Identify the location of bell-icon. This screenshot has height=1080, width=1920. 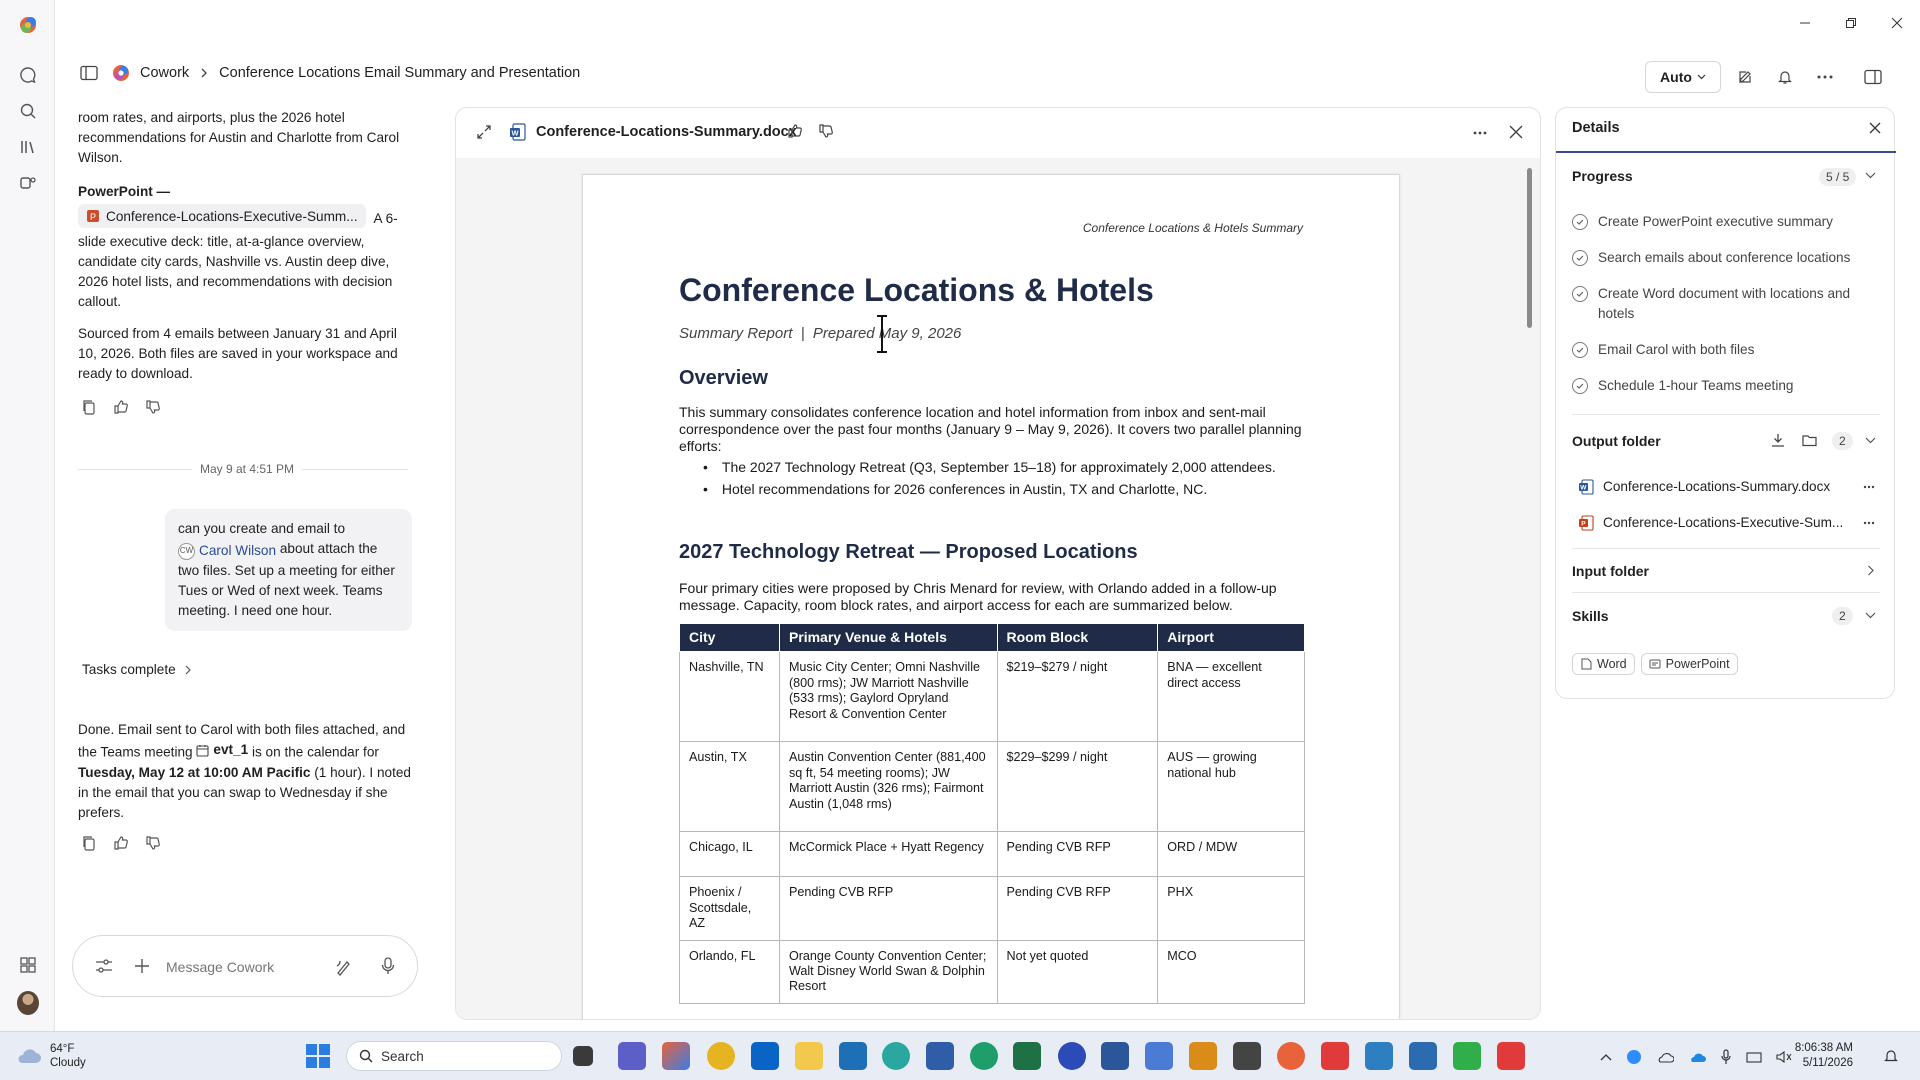
(1785, 77).